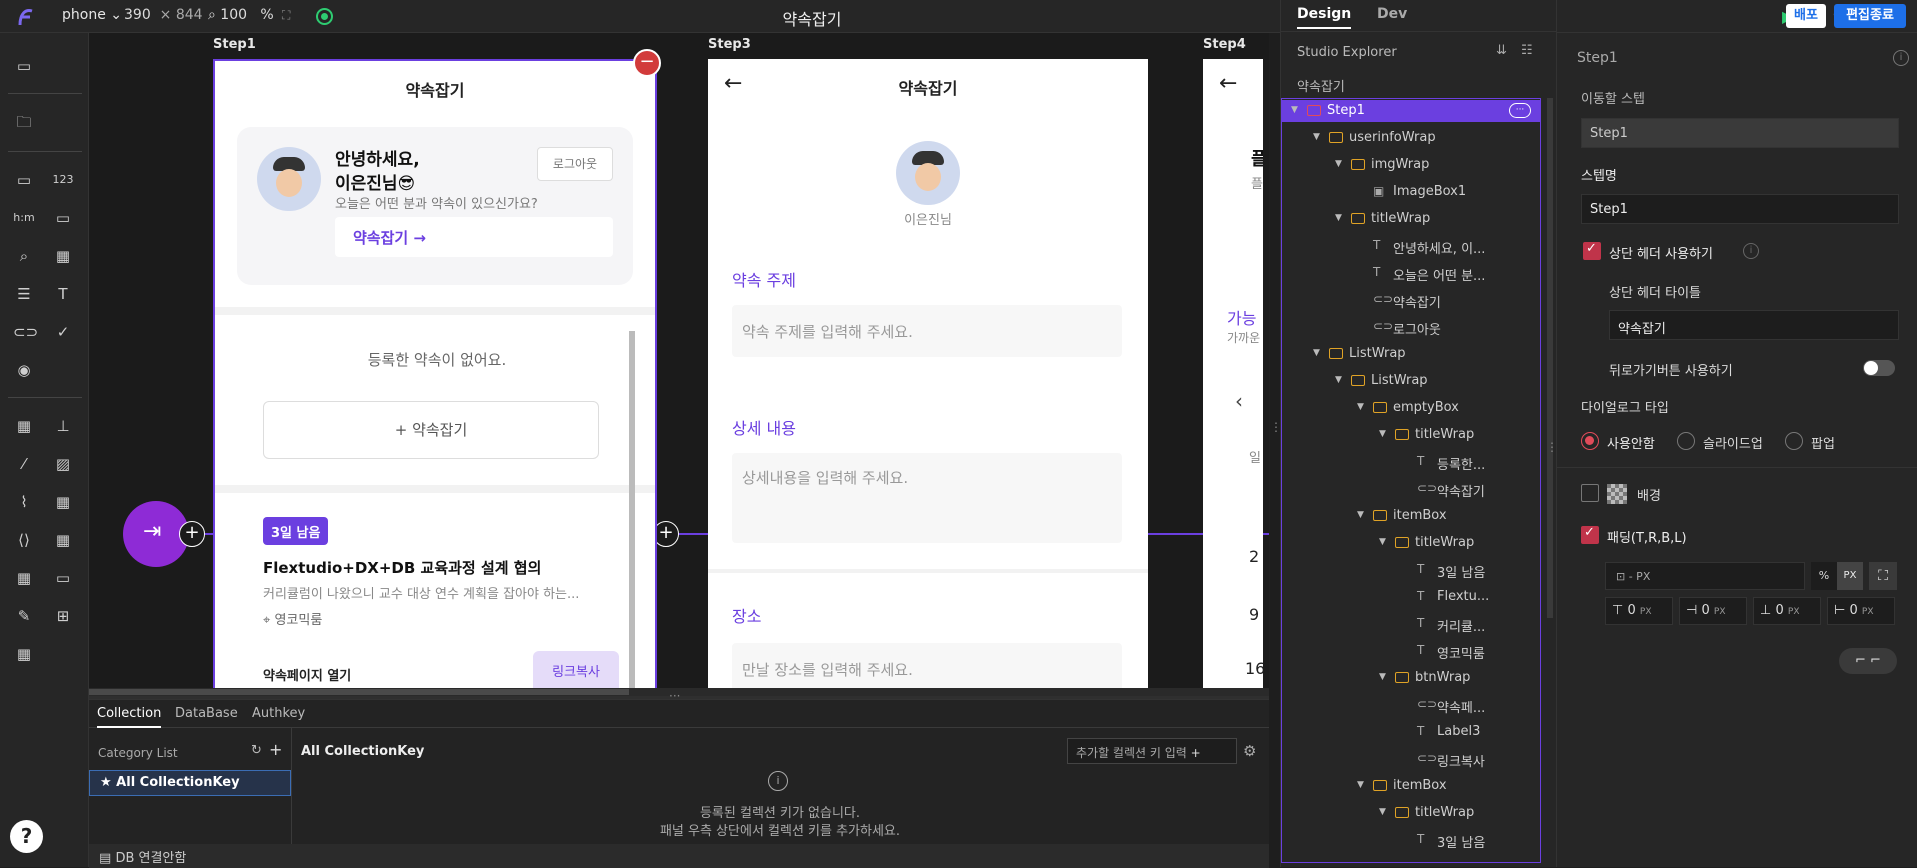  What do you see at coordinates (1740, 209) in the screenshot?
I see `step-name-input: Step1` at bounding box center [1740, 209].